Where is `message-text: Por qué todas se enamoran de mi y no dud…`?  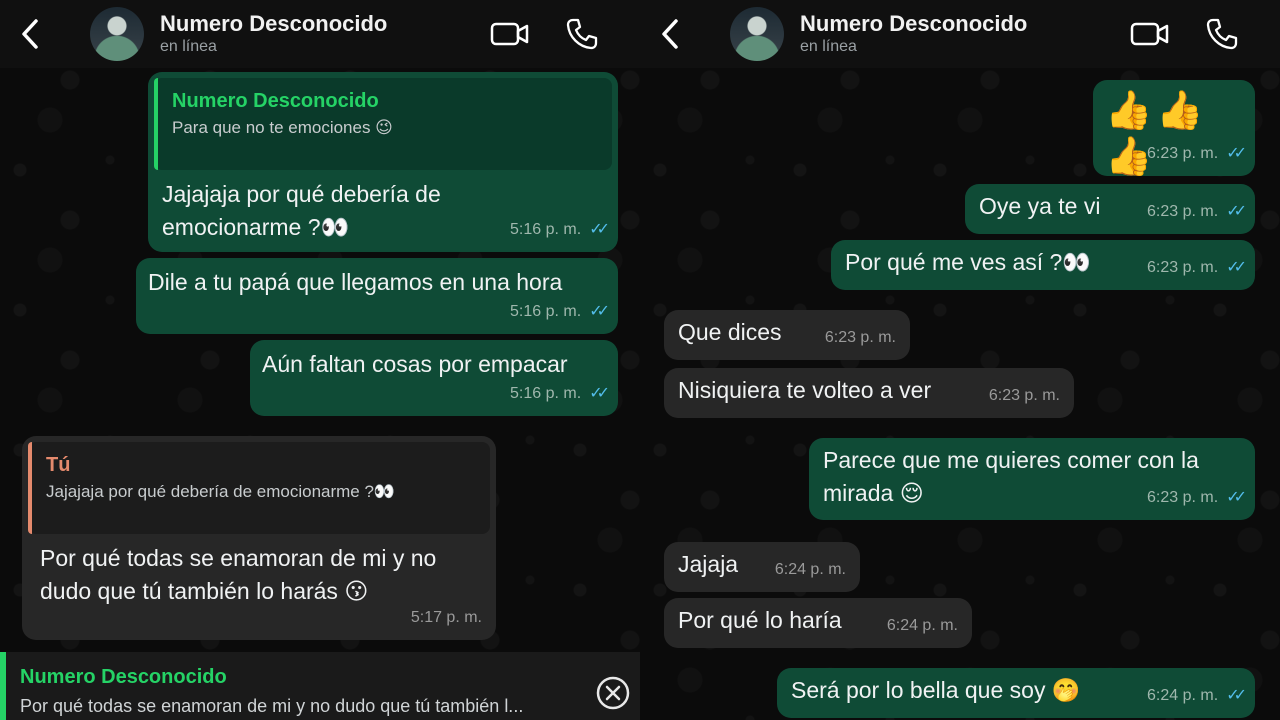
message-text: Por qué todas se enamoran de mi y no dud… is located at coordinates (238, 574).